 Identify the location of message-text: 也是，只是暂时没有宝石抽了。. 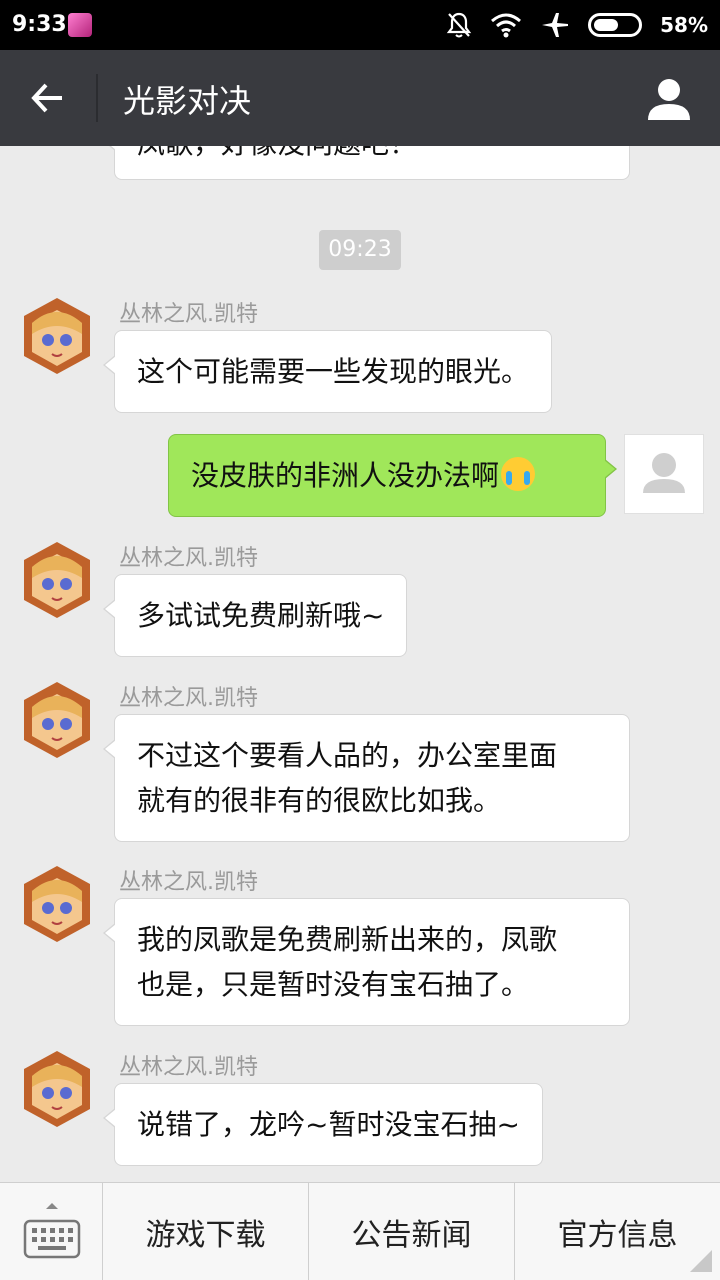
(333, 984).